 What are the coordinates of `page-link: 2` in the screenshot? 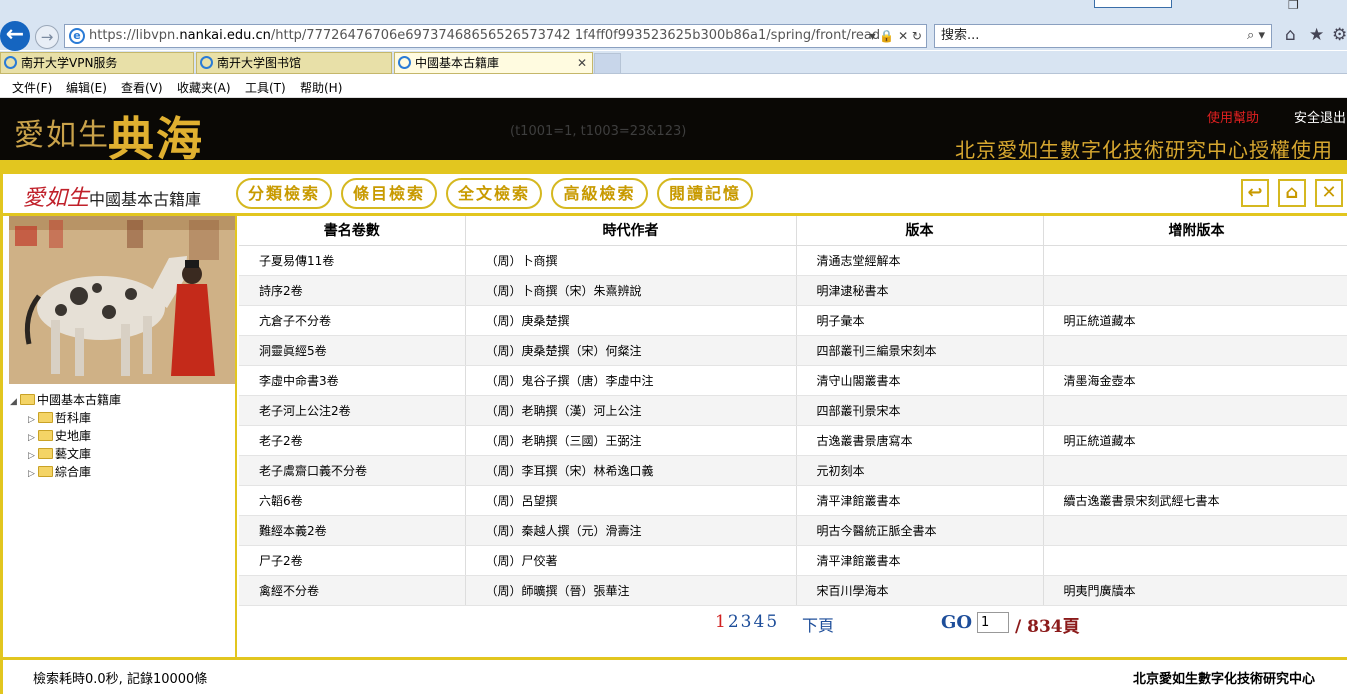 It's located at (733, 622).